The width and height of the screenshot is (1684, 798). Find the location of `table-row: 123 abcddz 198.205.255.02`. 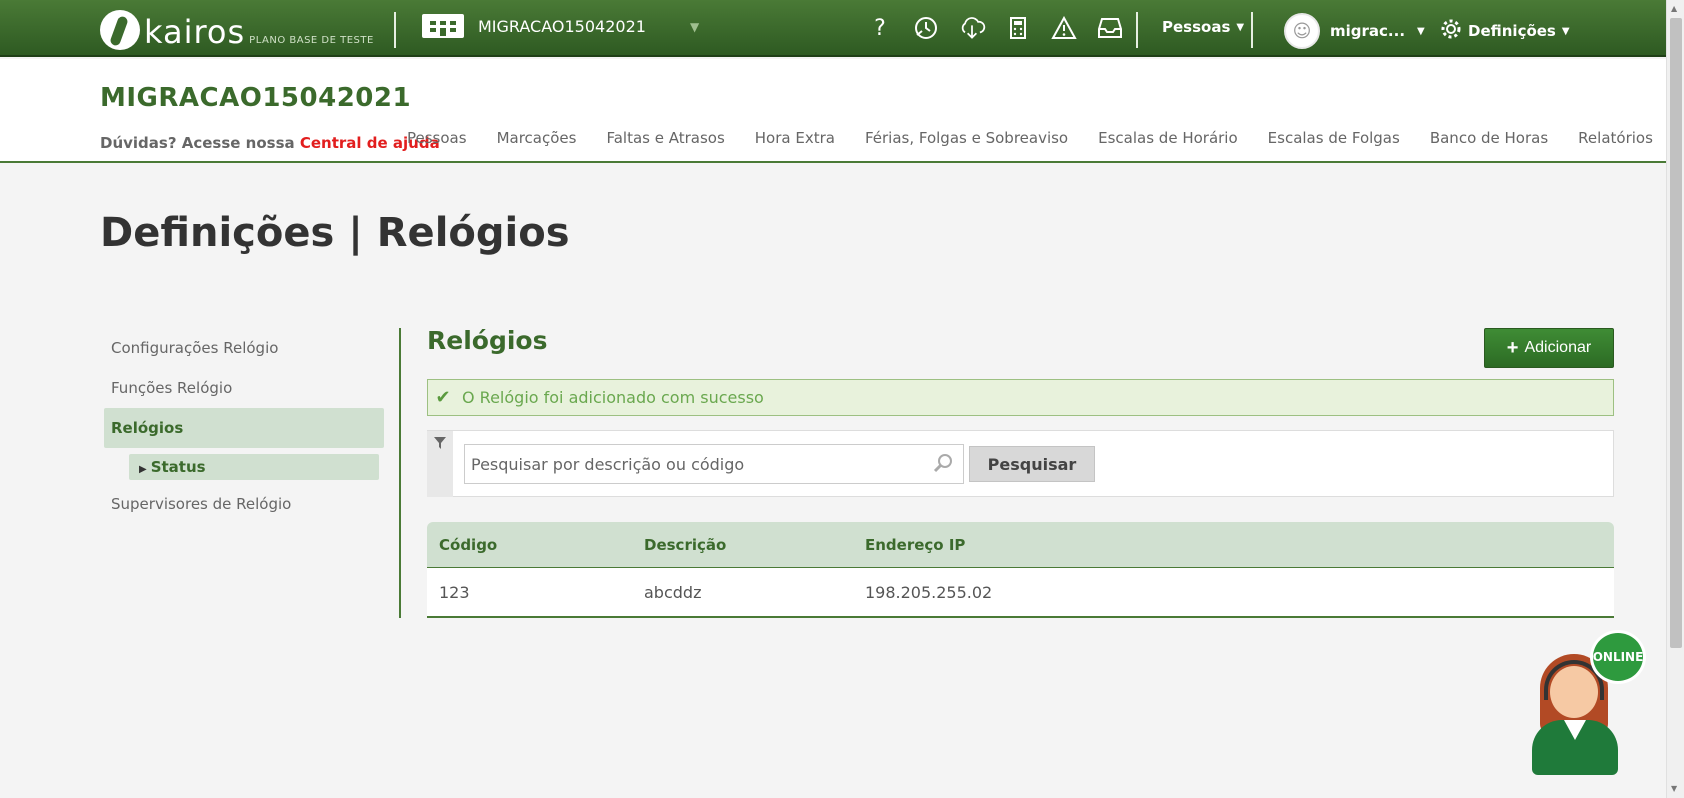

table-row: 123 abcddz 198.205.255.02 is located at coordinates (1020, 593).